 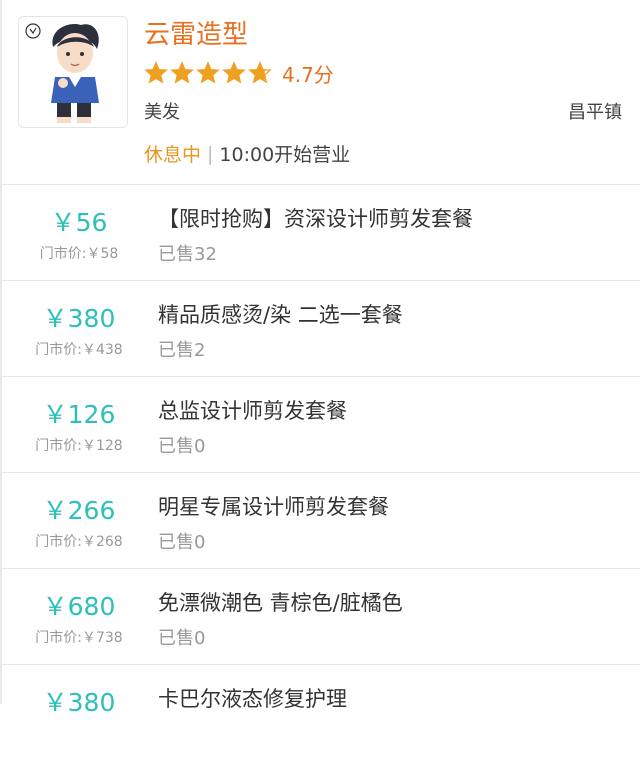 What do you see at coordinates (252, 411) in the screenshot?
I see `deal-title: 总监设计师剪发套餐` at bounding box center [252, 411].